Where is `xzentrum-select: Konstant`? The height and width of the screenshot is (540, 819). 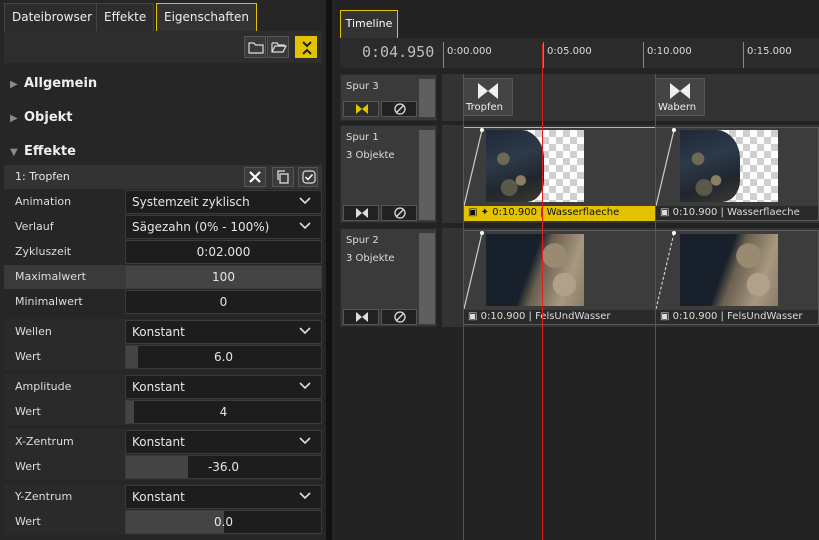
xzentrum-select: Konstant is located at coordinates (223, 442).